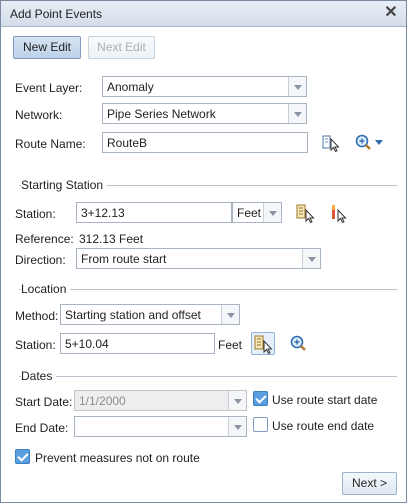  I want to click on route-name-value: RouteB, so click(127, 143).